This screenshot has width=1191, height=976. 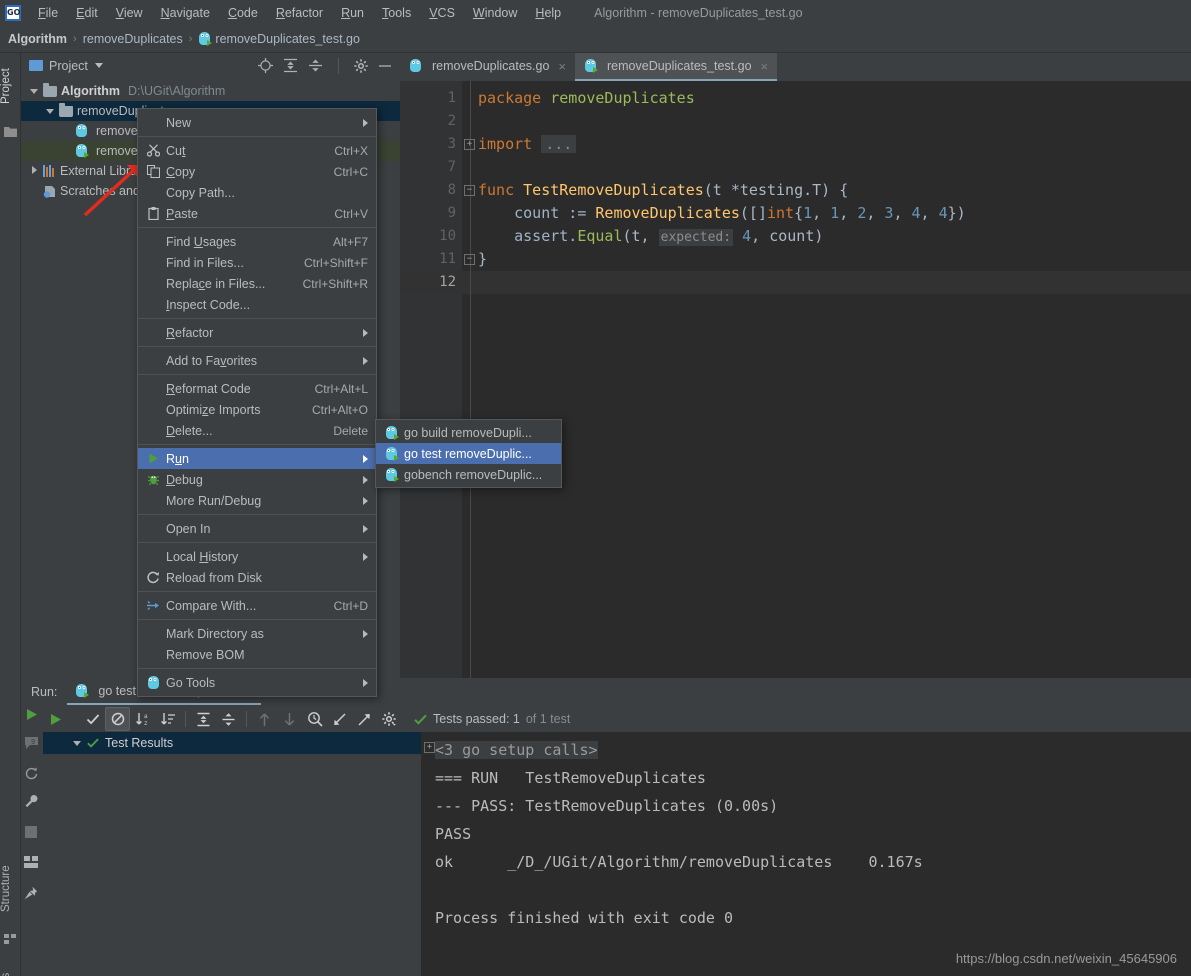 I want to click on menu-edit: Edit, so click(x=87, y=13).